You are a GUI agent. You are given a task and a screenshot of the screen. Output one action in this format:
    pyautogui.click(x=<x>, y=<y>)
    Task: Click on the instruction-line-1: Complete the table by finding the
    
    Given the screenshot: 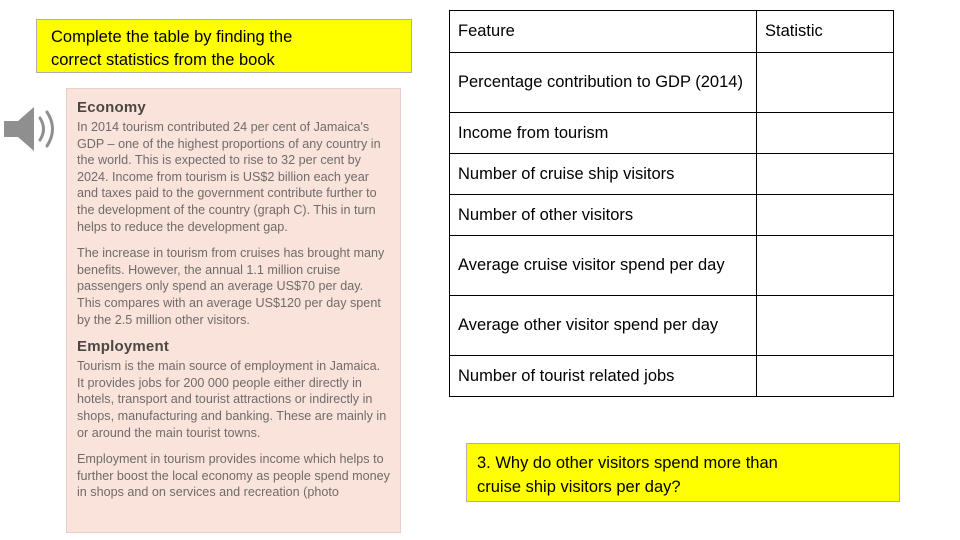 What is the action you would take?
    pyautogui.click(x=172, y=37)
    